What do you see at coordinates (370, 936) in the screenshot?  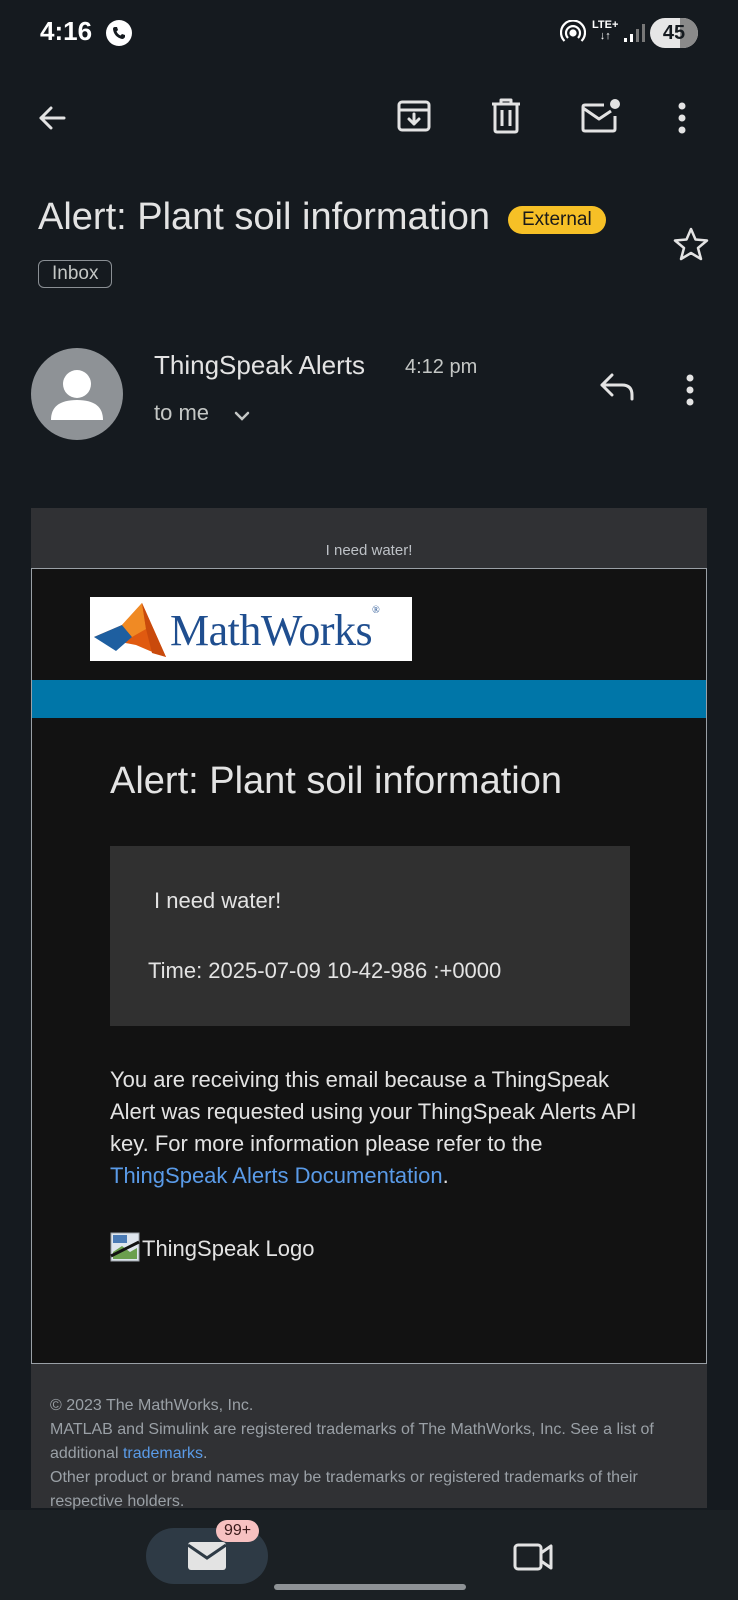 I see `alert-message-box` at bounding box center [370, 936].